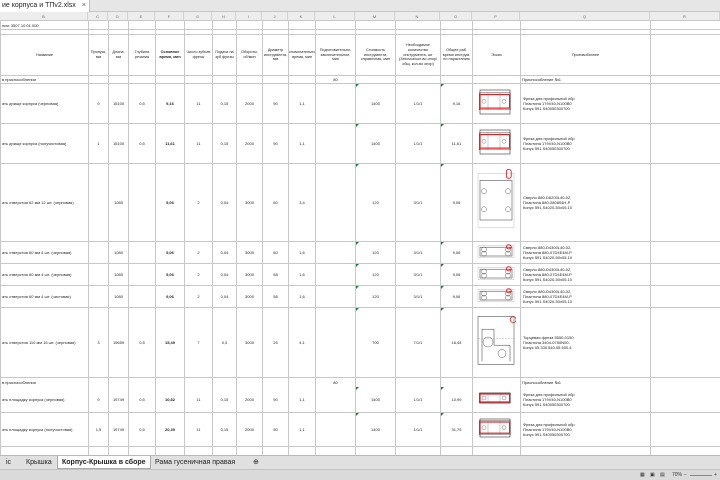  What do you see at coordinates (170, 103) in the screenshot?
I see `cell-main-time: 9,16` at bounding box center [170, 103].